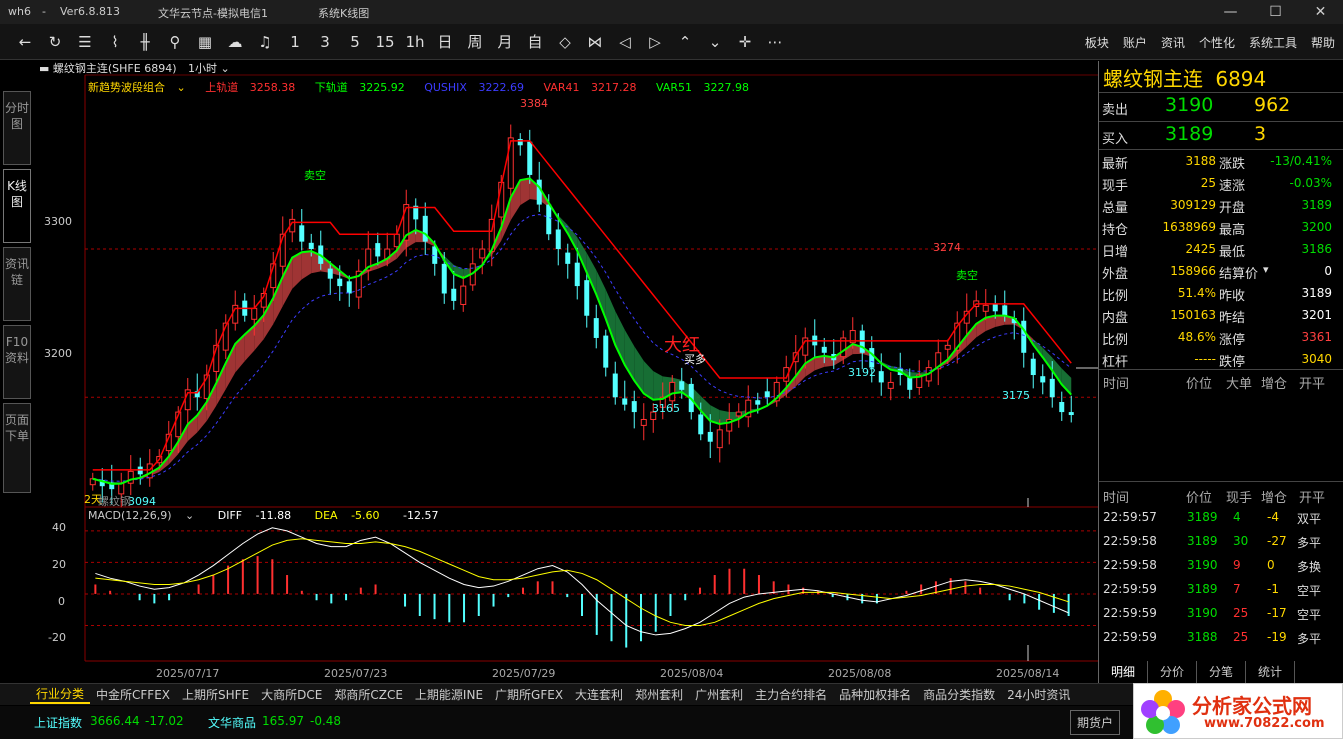 This screenshot has width=1343, height=739. Describe the element at coordinates (1221, 315) in the screenshot. I see `quote-row: 内盘 150163 昨结 3201` at that location.